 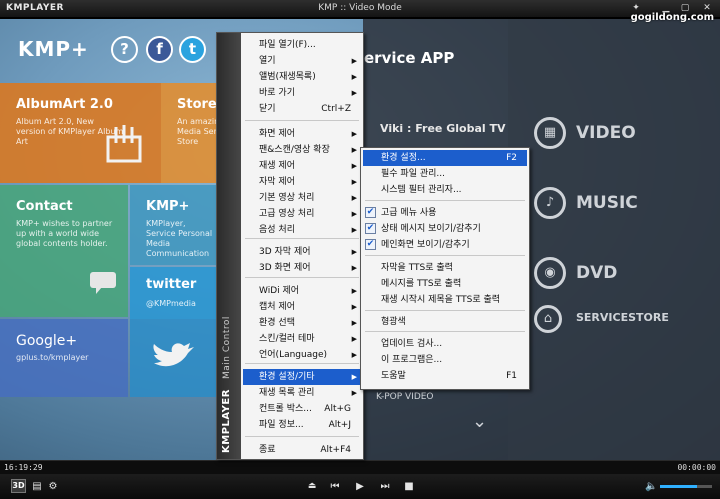 I want to click on chevron-down-icon: ⌄, so click(x=479, y=421).